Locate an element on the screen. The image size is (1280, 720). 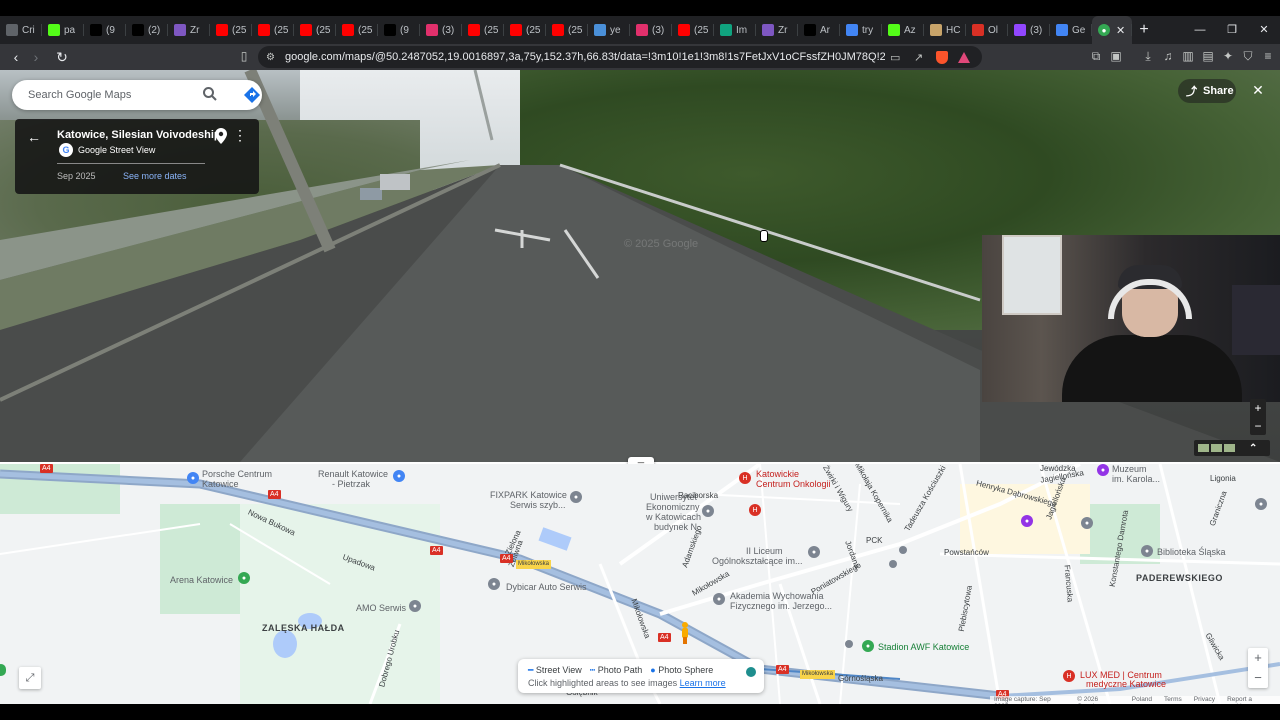
academy-poi-icon: ● is located at coordinates (719, 599).